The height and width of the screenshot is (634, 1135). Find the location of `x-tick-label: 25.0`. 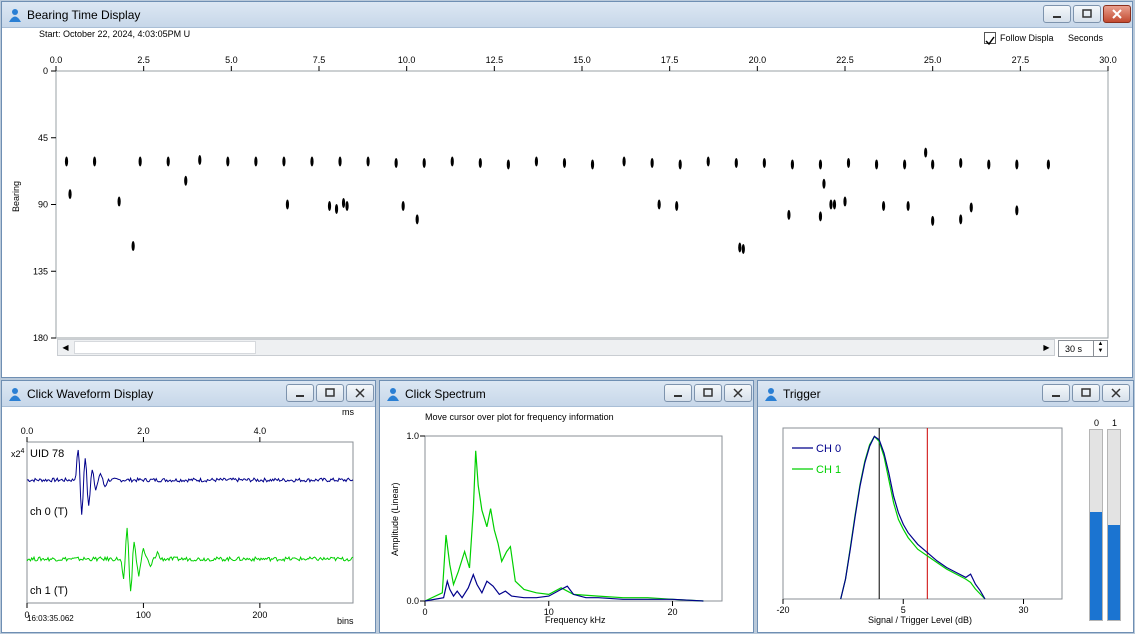

x-tick-label: 25.0 is located at coordinates (933, 60).